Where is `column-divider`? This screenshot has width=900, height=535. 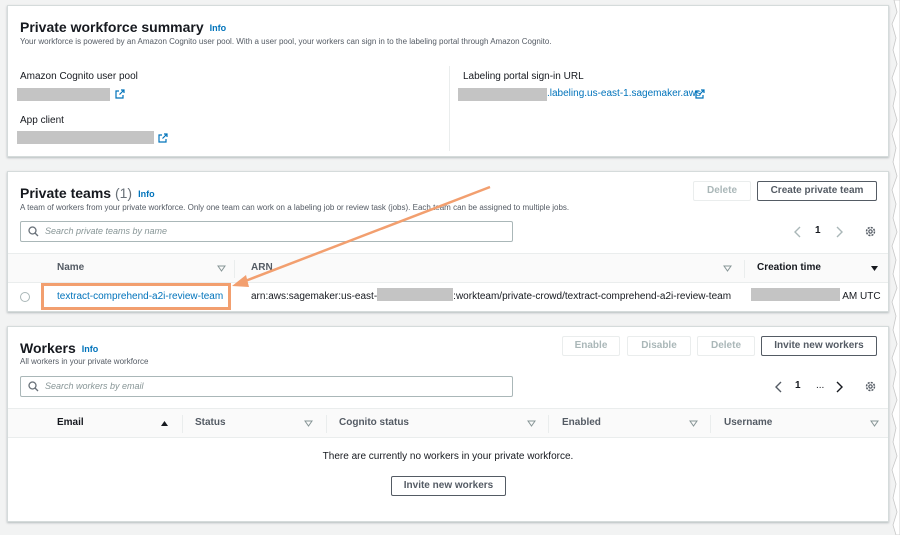 column-divider is located at coordinates (449, 108).